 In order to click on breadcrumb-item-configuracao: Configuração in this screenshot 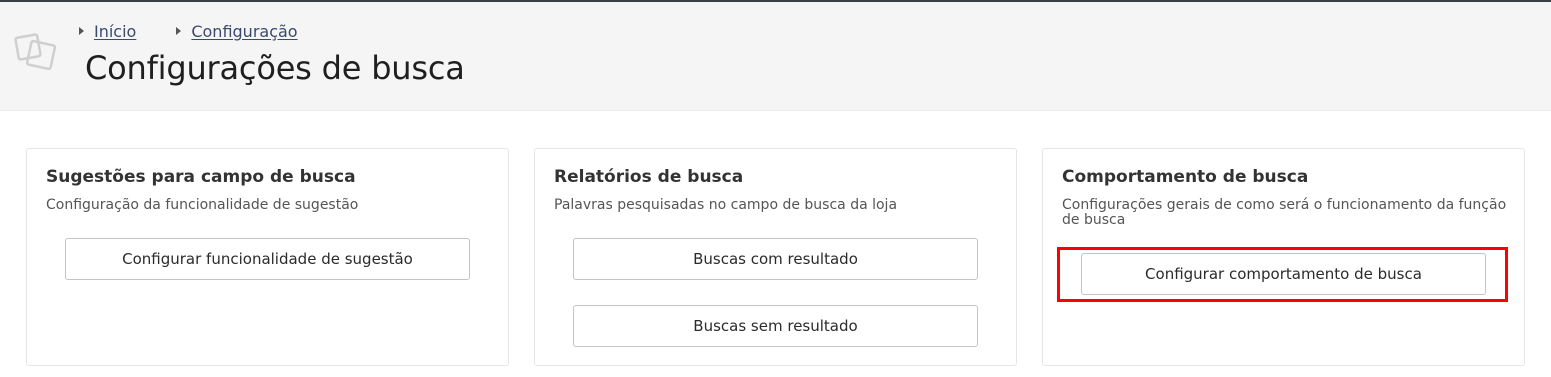, I will do `click(237, 31)`.